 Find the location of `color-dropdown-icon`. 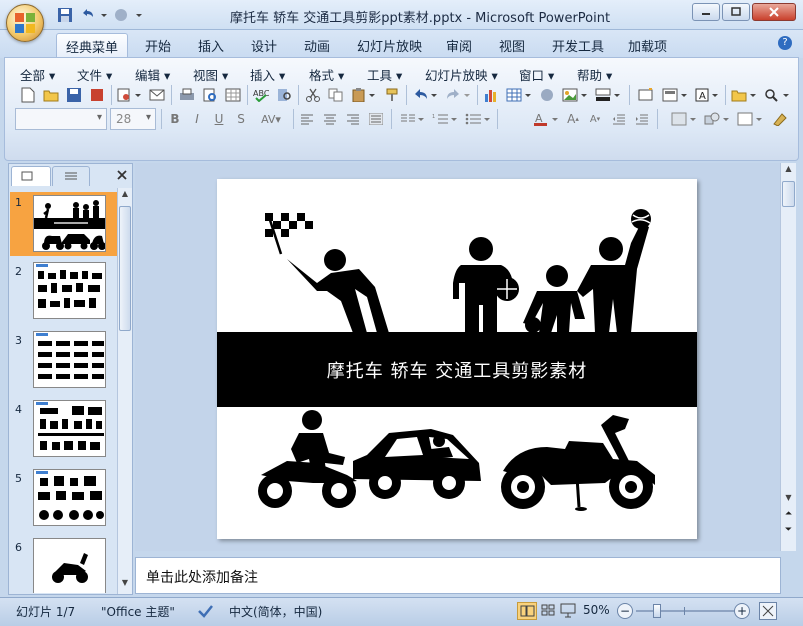

color-dropdown-icon is located at coordinates (608, 95).